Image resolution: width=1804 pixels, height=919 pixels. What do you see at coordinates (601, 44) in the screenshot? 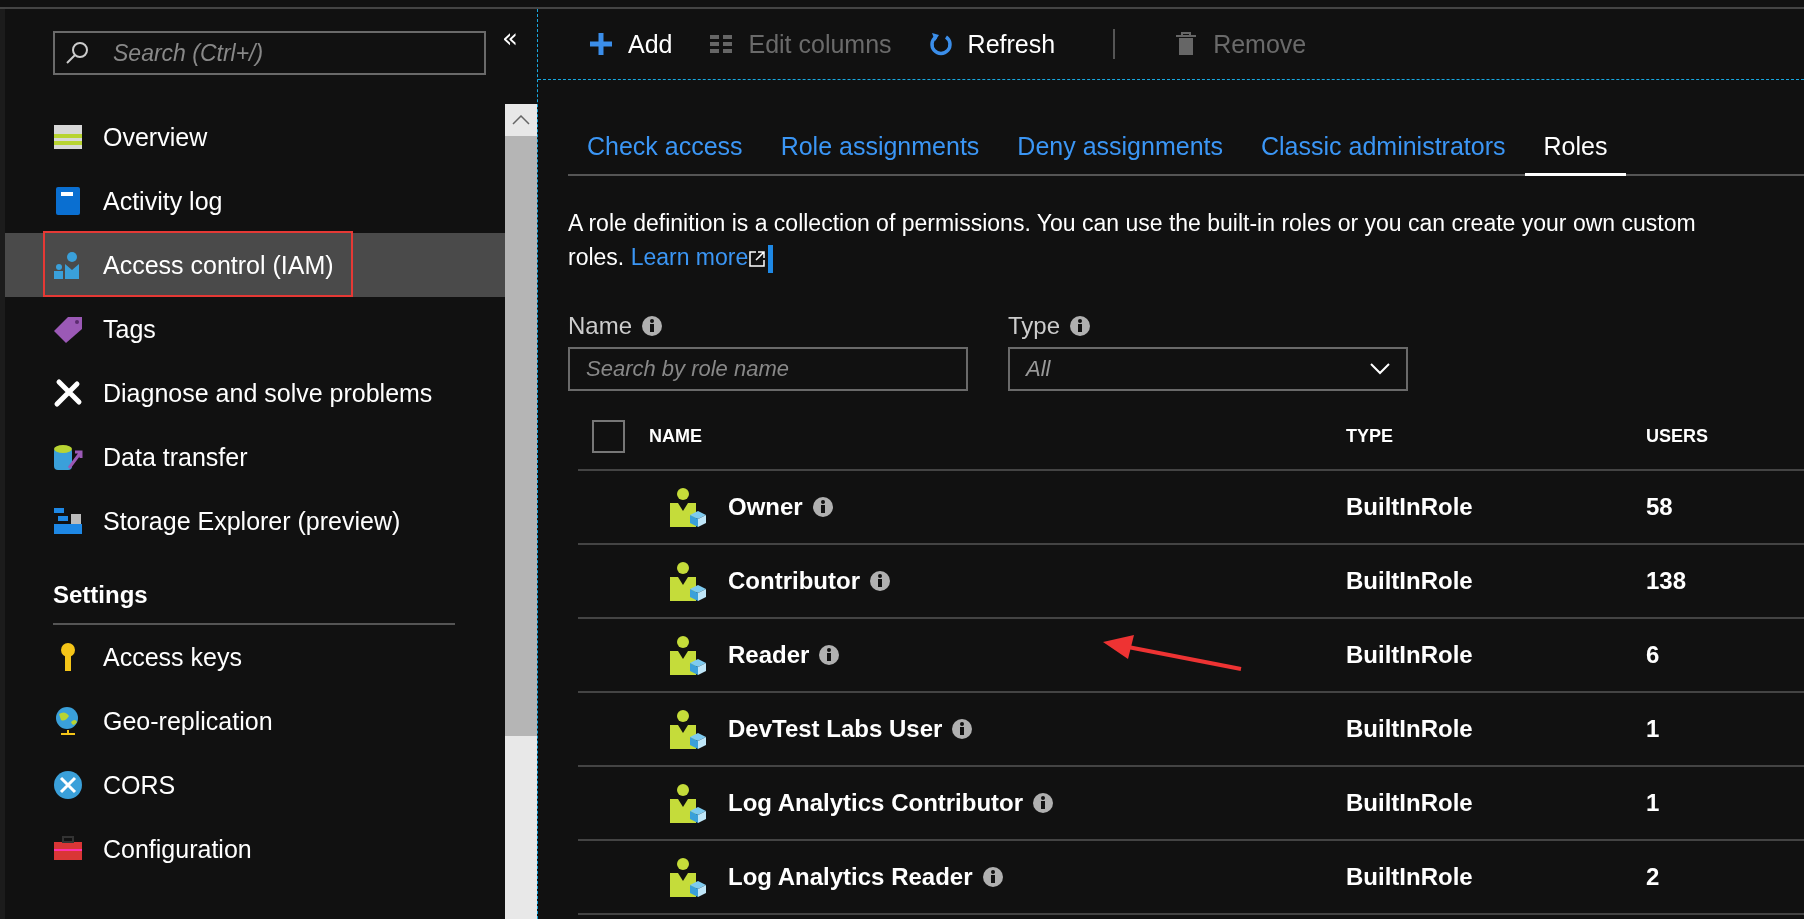
I see `plus-icon` at bounding box center [601, 44].